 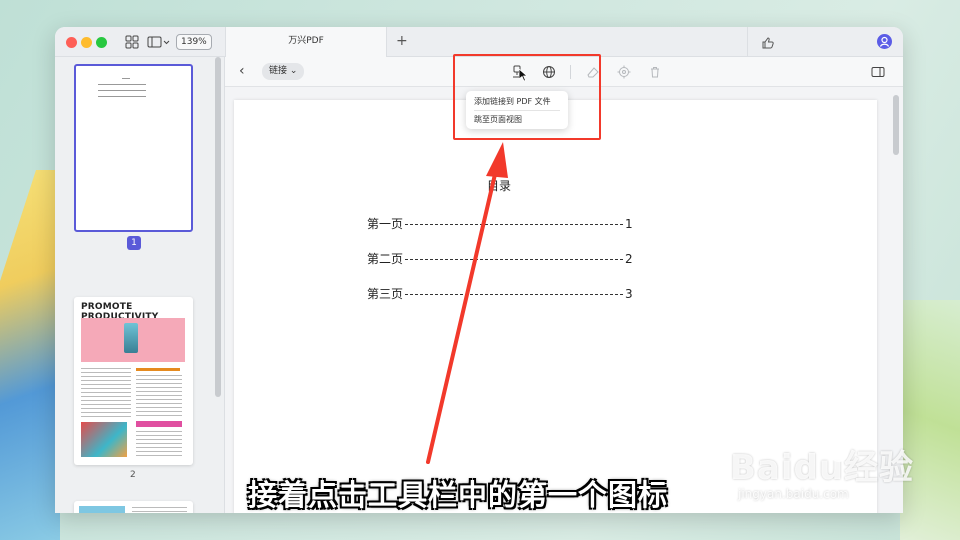 I want to click on toc-entry: 第二页 2, so click(x=500, y=258).